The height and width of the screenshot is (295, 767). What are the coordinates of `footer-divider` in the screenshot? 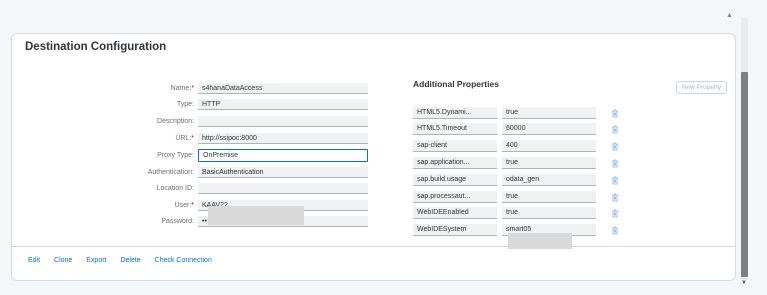 It's located at (373, 246).